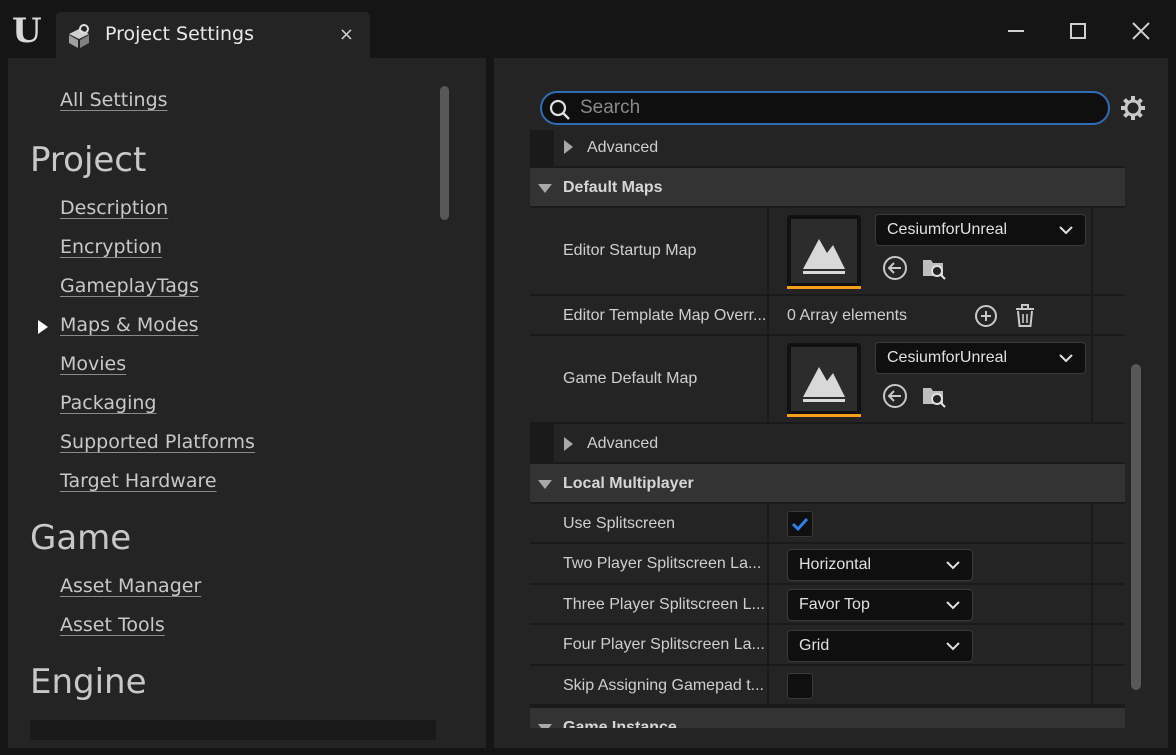 The image size is (1176, 755). What do you see at coordinates (138, 481) in the screenshot?
I see `nav-target-hardware: Target Hardware` at bounding box center [138, 481].